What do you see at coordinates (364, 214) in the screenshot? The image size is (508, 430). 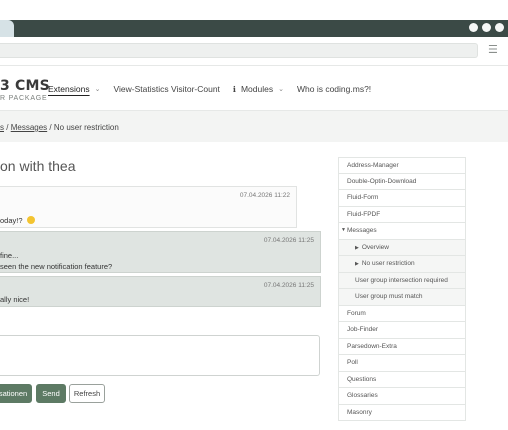 I see `sidebar-item-label: Fluid-FPDF` at bounding box center [364, 214].